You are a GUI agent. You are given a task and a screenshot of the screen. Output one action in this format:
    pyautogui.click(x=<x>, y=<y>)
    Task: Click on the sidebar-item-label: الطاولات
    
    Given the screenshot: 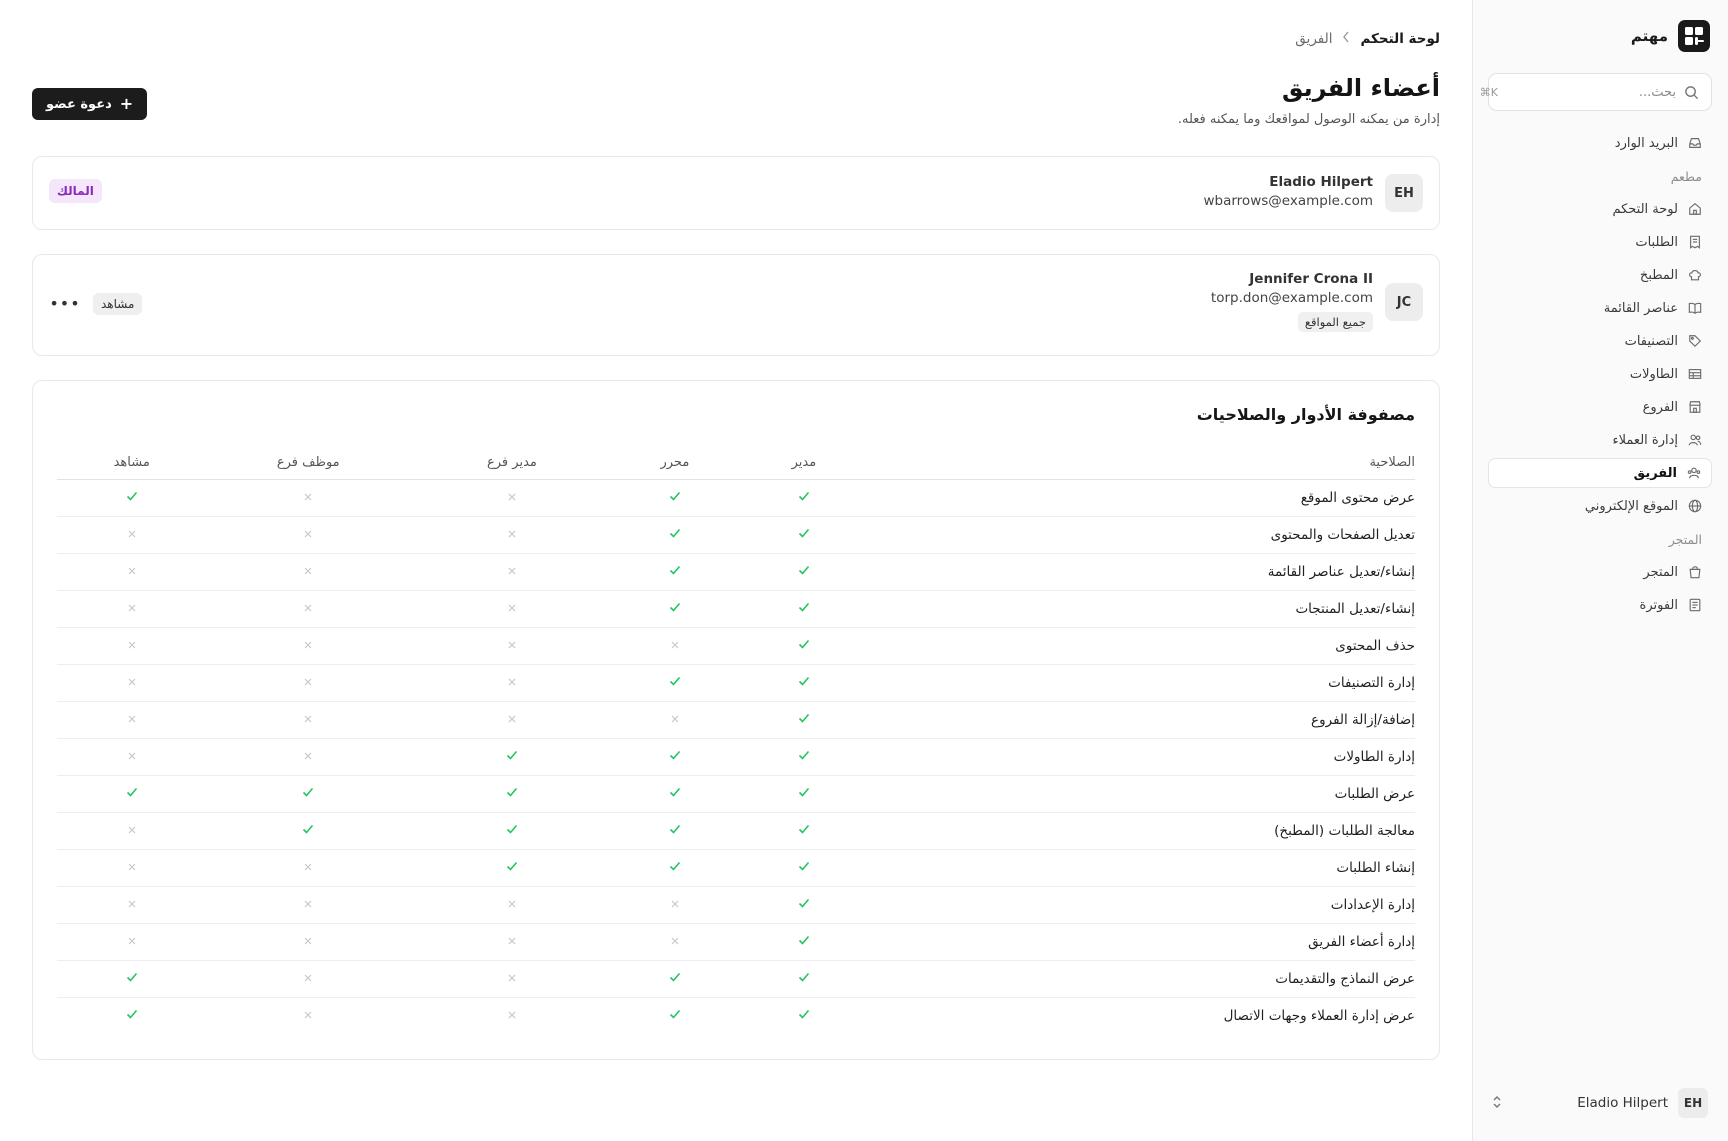 What is the action you would take?
    pyautogui.click(x=1653, y=374)
    